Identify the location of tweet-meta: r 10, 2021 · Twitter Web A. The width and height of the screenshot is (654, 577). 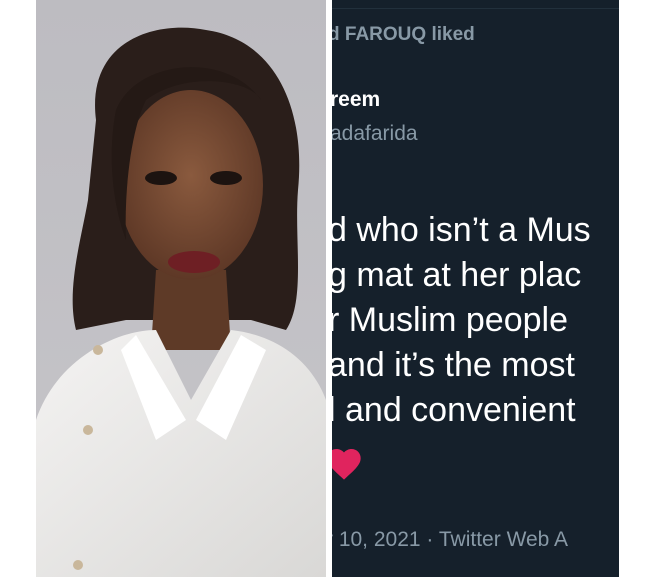
(450, 540).